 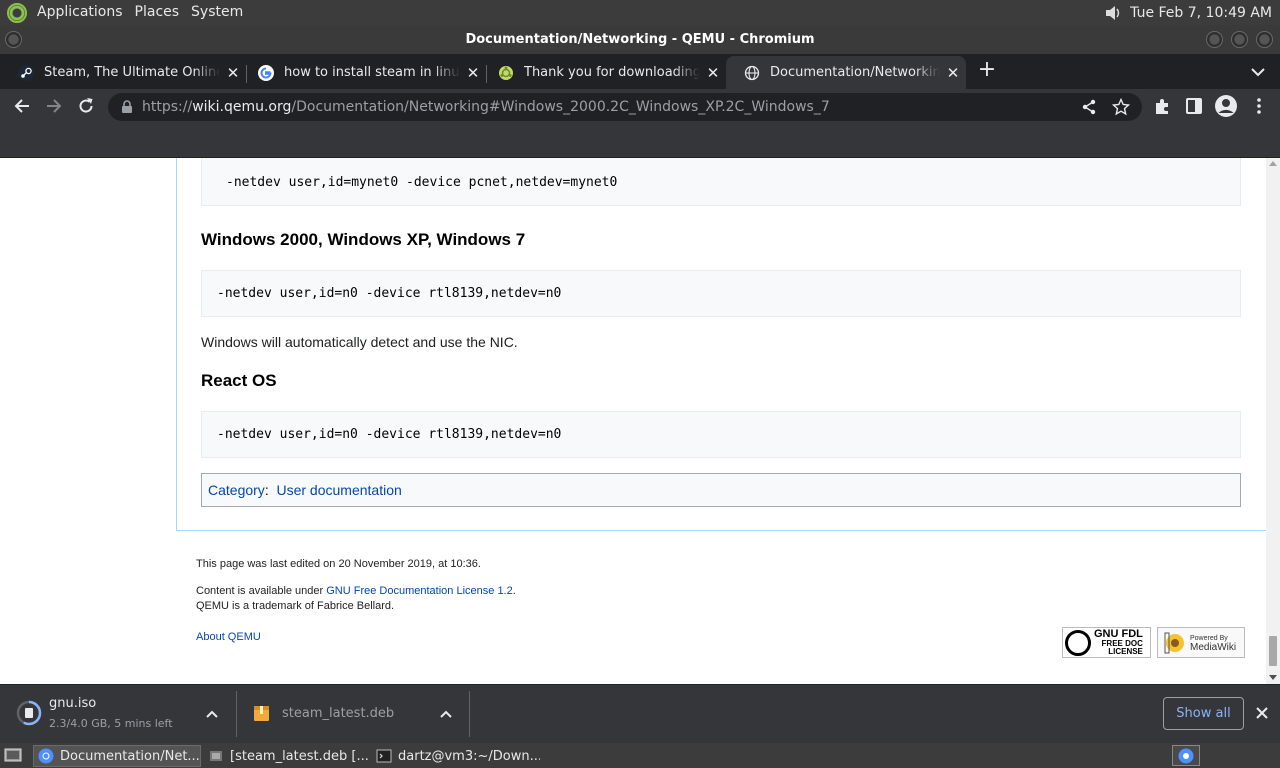 I want to click on tab-qemu-networking: Documentation/Networking - QEMU ✕, so click(x=846, y=72).